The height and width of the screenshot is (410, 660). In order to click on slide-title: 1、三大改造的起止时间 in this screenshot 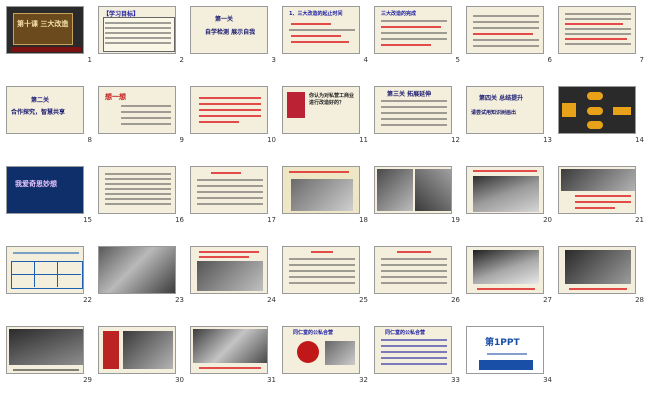, I will do `click(316, 14)`.